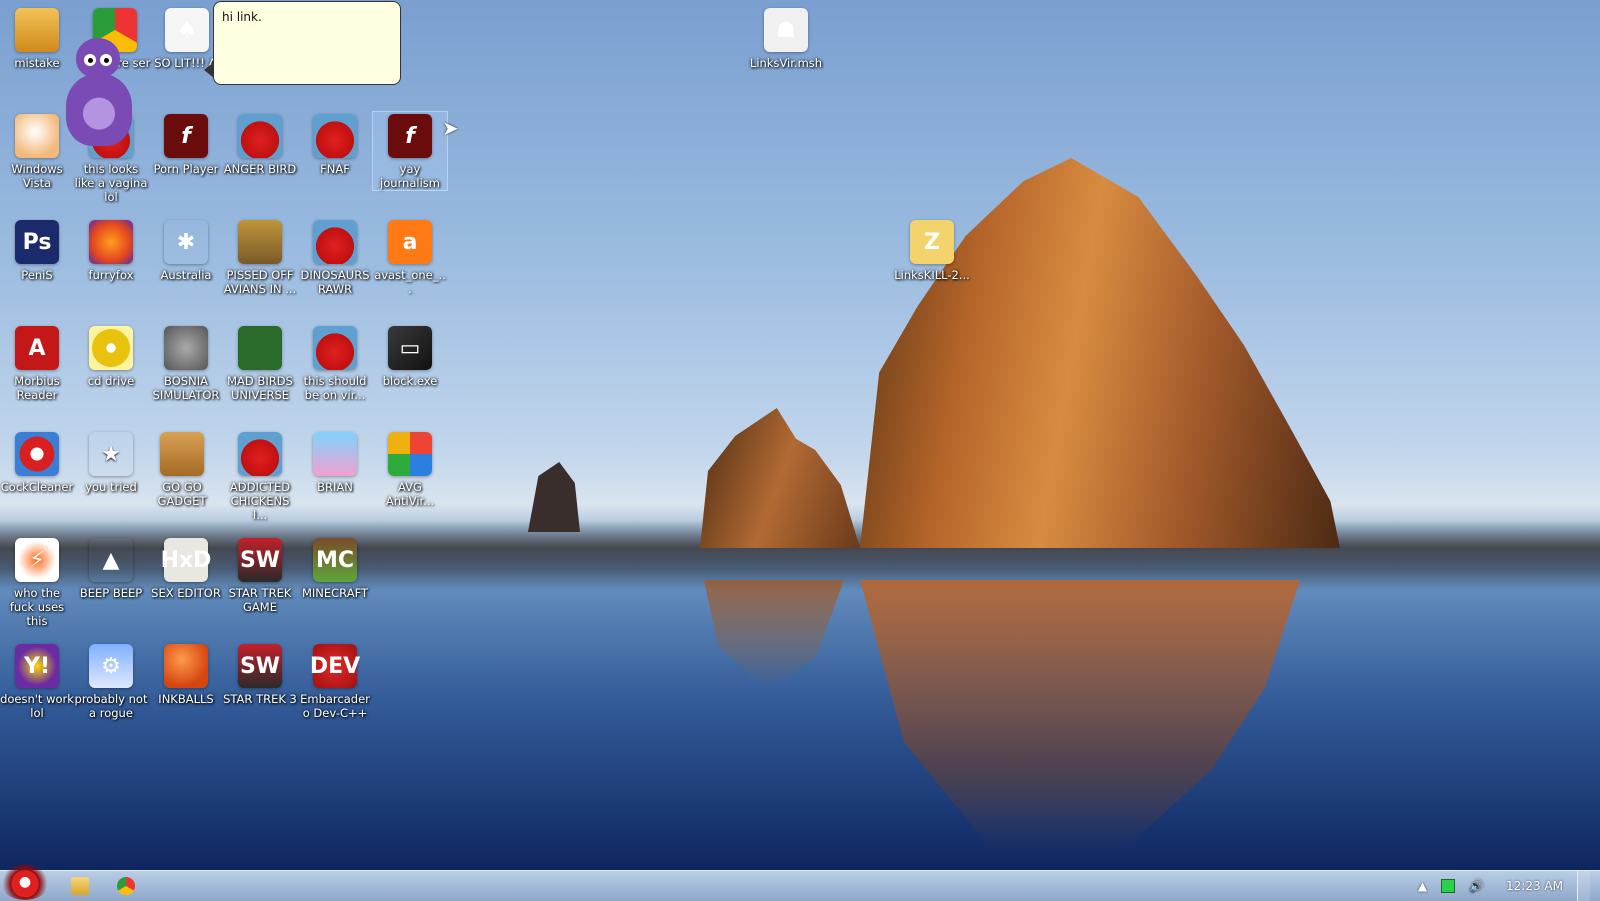 This screenshot has width=1600, height=901. I want to click on avg-icon, so click(410, 454).